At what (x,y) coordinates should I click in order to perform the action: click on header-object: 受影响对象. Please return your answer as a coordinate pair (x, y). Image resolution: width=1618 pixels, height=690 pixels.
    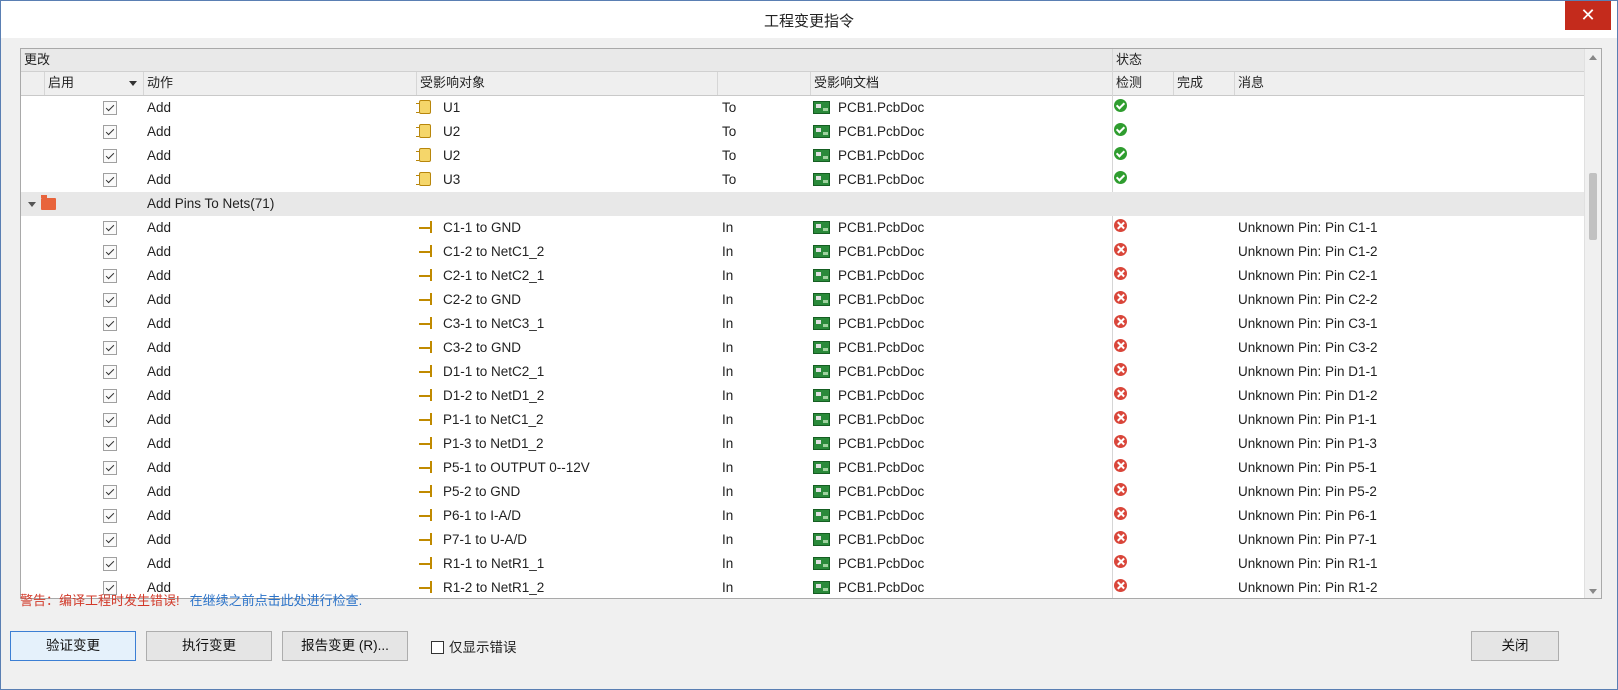
    Looking at the image, I should click on (566, 83).